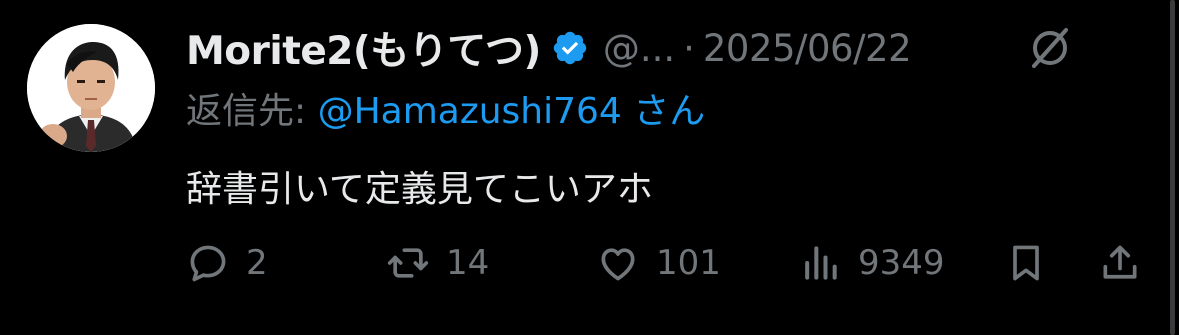  What do you see at coordinates (470, 111) in the screenshot?
I see `reply-handle-link: @Hamazushi764` at bounding box center [470, 111].